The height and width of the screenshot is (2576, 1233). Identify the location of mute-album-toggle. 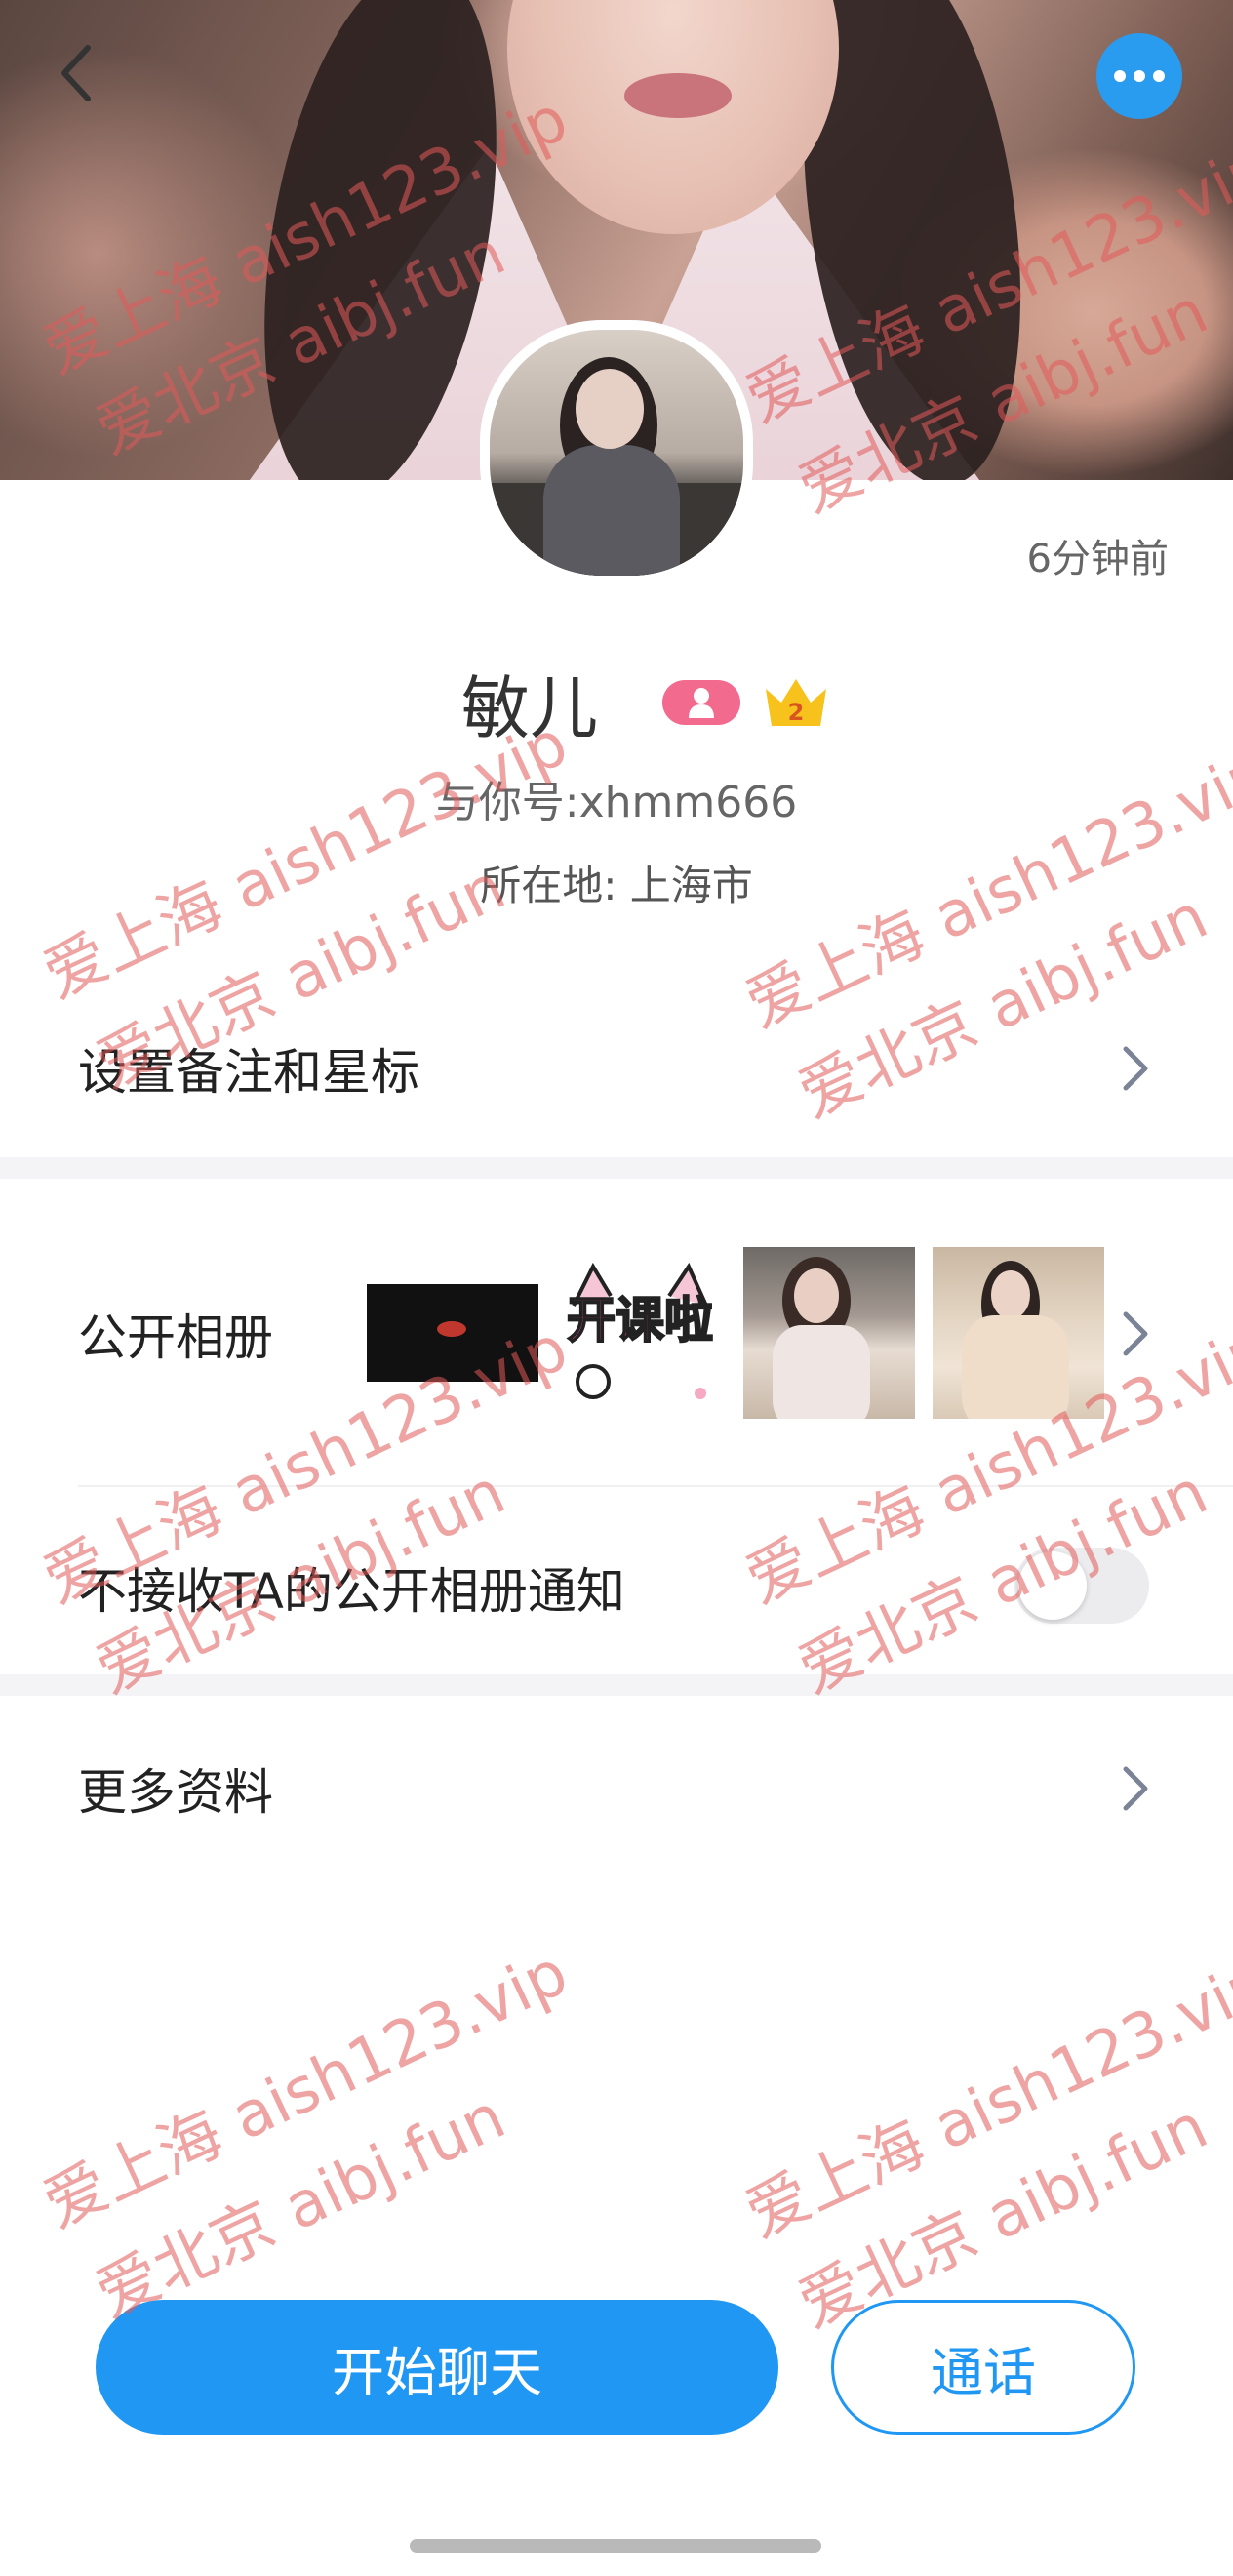
(1081, 1586).